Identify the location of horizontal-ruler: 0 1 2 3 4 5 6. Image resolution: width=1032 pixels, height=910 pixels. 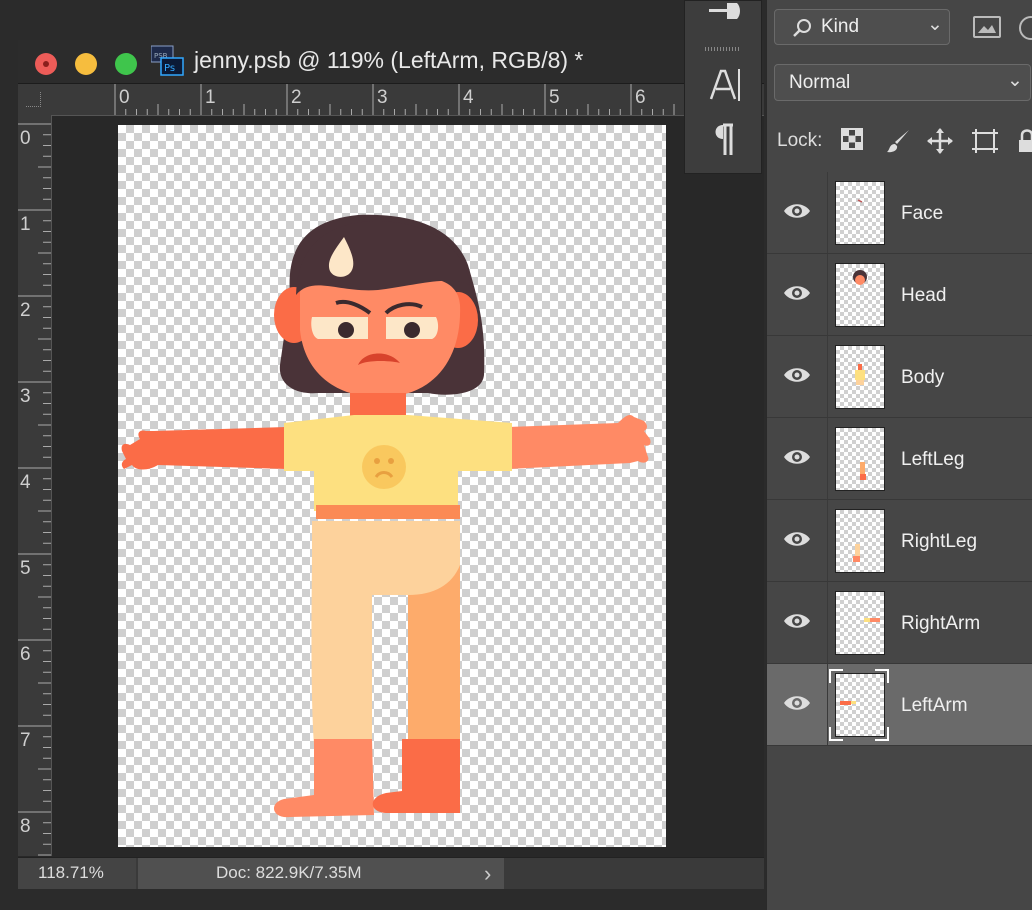
(407, 100).